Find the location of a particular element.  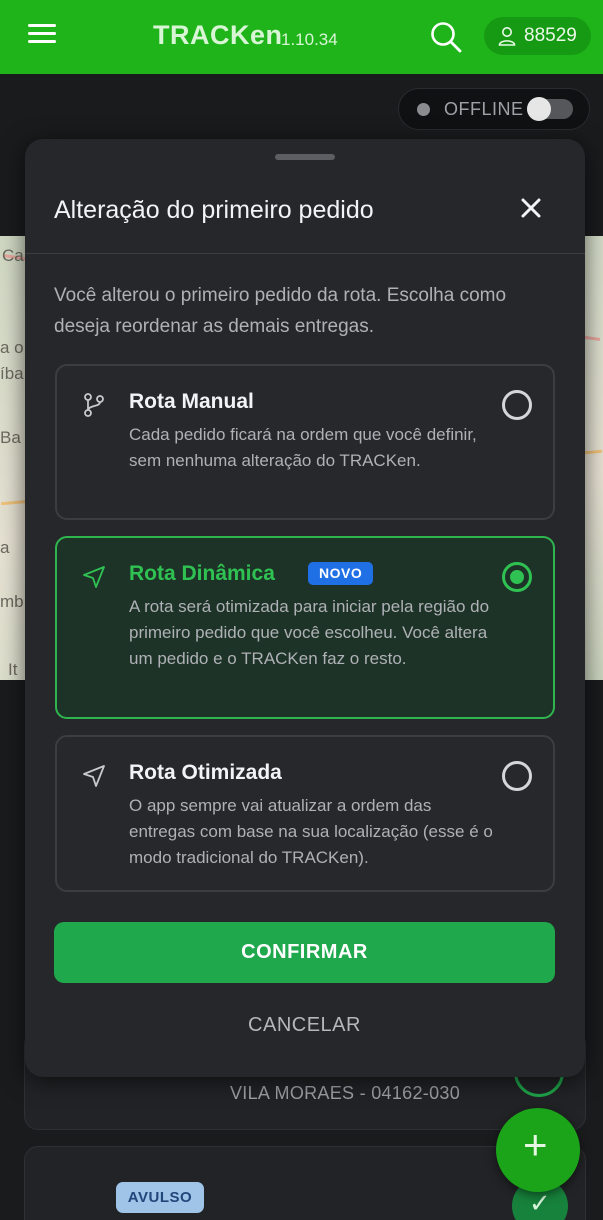

delivery-address: VILA MORAES - 04162-030 is located at coordinates (345, 1093).